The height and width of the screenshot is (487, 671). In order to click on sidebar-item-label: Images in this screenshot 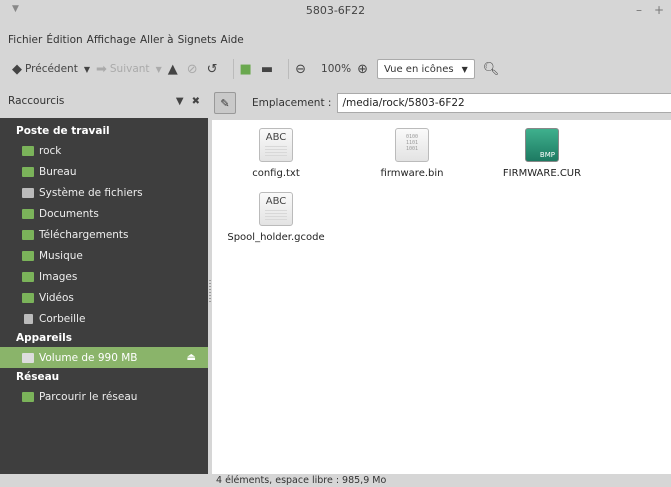, I will do `click(58, 276)`.